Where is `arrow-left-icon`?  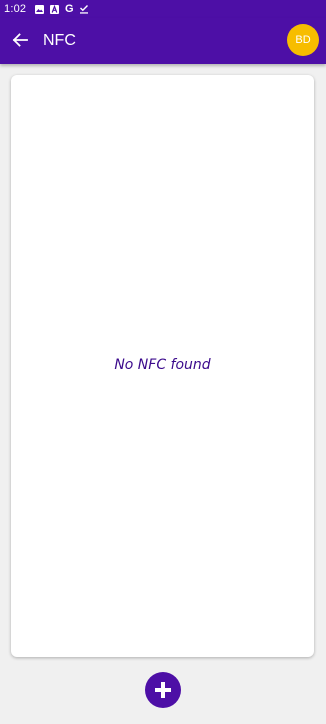 arrow-left-icon is located at coordinates (20, 40).